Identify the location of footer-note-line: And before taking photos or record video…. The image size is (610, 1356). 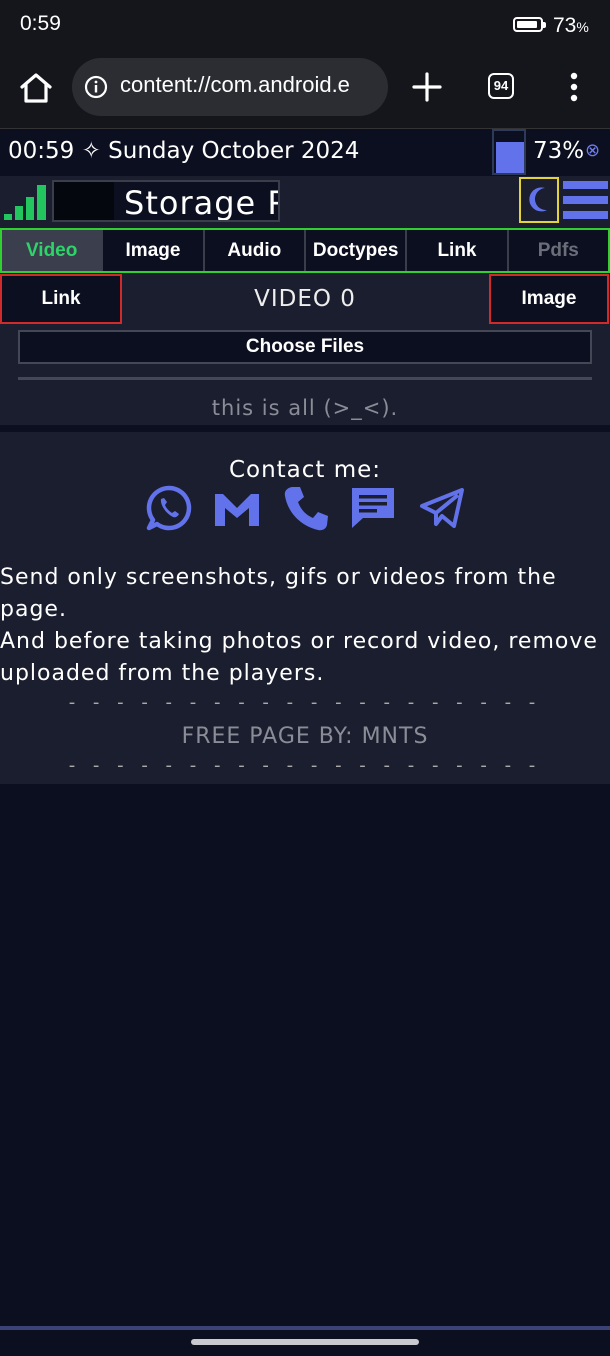
(299, 657).